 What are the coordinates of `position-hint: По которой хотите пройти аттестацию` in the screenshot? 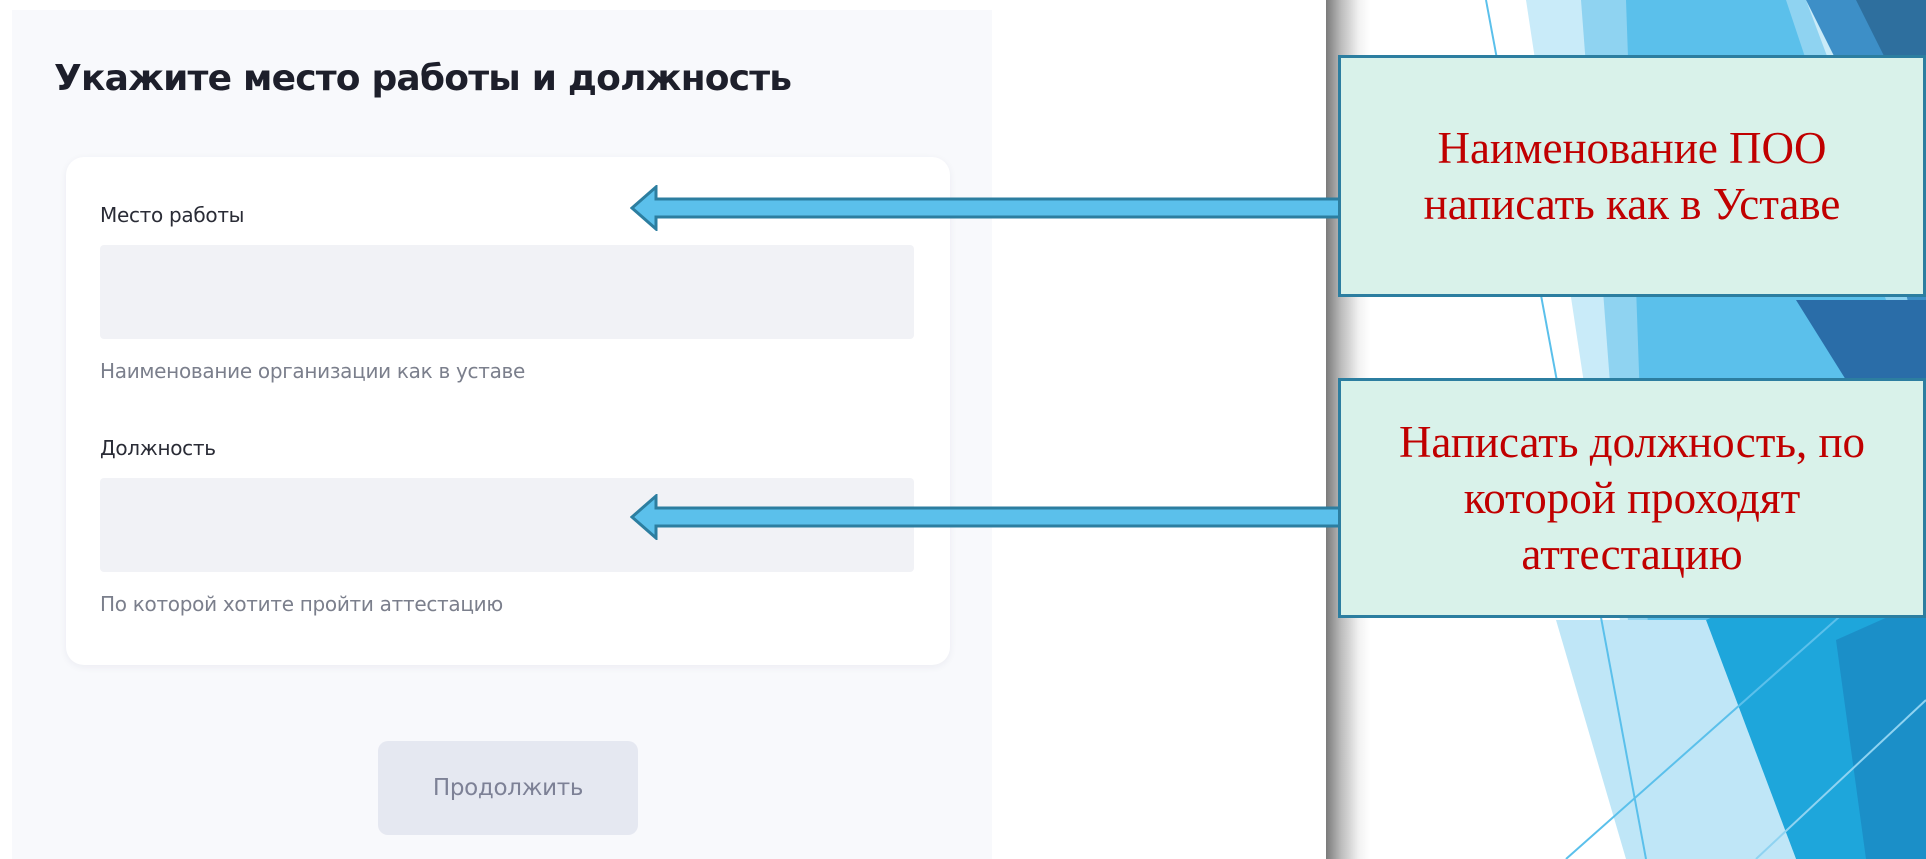 It's located at (301, 604).